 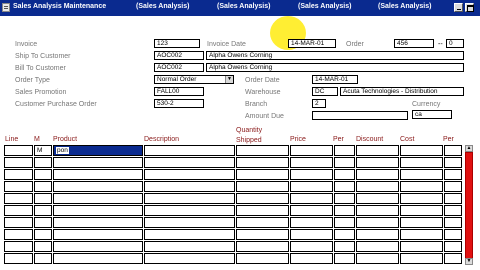 What do you see at coordinates (179, 103) in the screenshot?
I see `customer-po-field: 530-2` at bounding box center [179, 103].